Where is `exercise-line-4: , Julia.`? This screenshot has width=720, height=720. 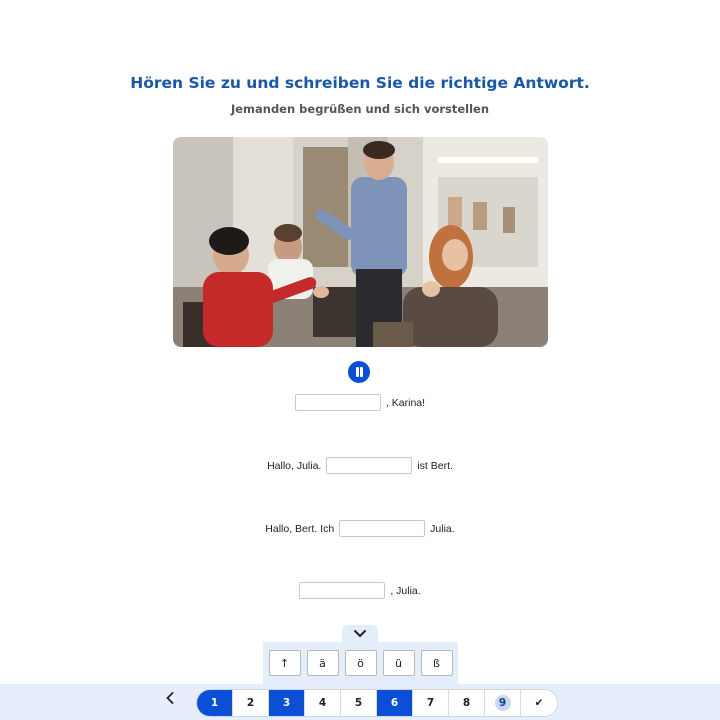
exercise-line-4: , Julia. is located at coordinates (360, 590).